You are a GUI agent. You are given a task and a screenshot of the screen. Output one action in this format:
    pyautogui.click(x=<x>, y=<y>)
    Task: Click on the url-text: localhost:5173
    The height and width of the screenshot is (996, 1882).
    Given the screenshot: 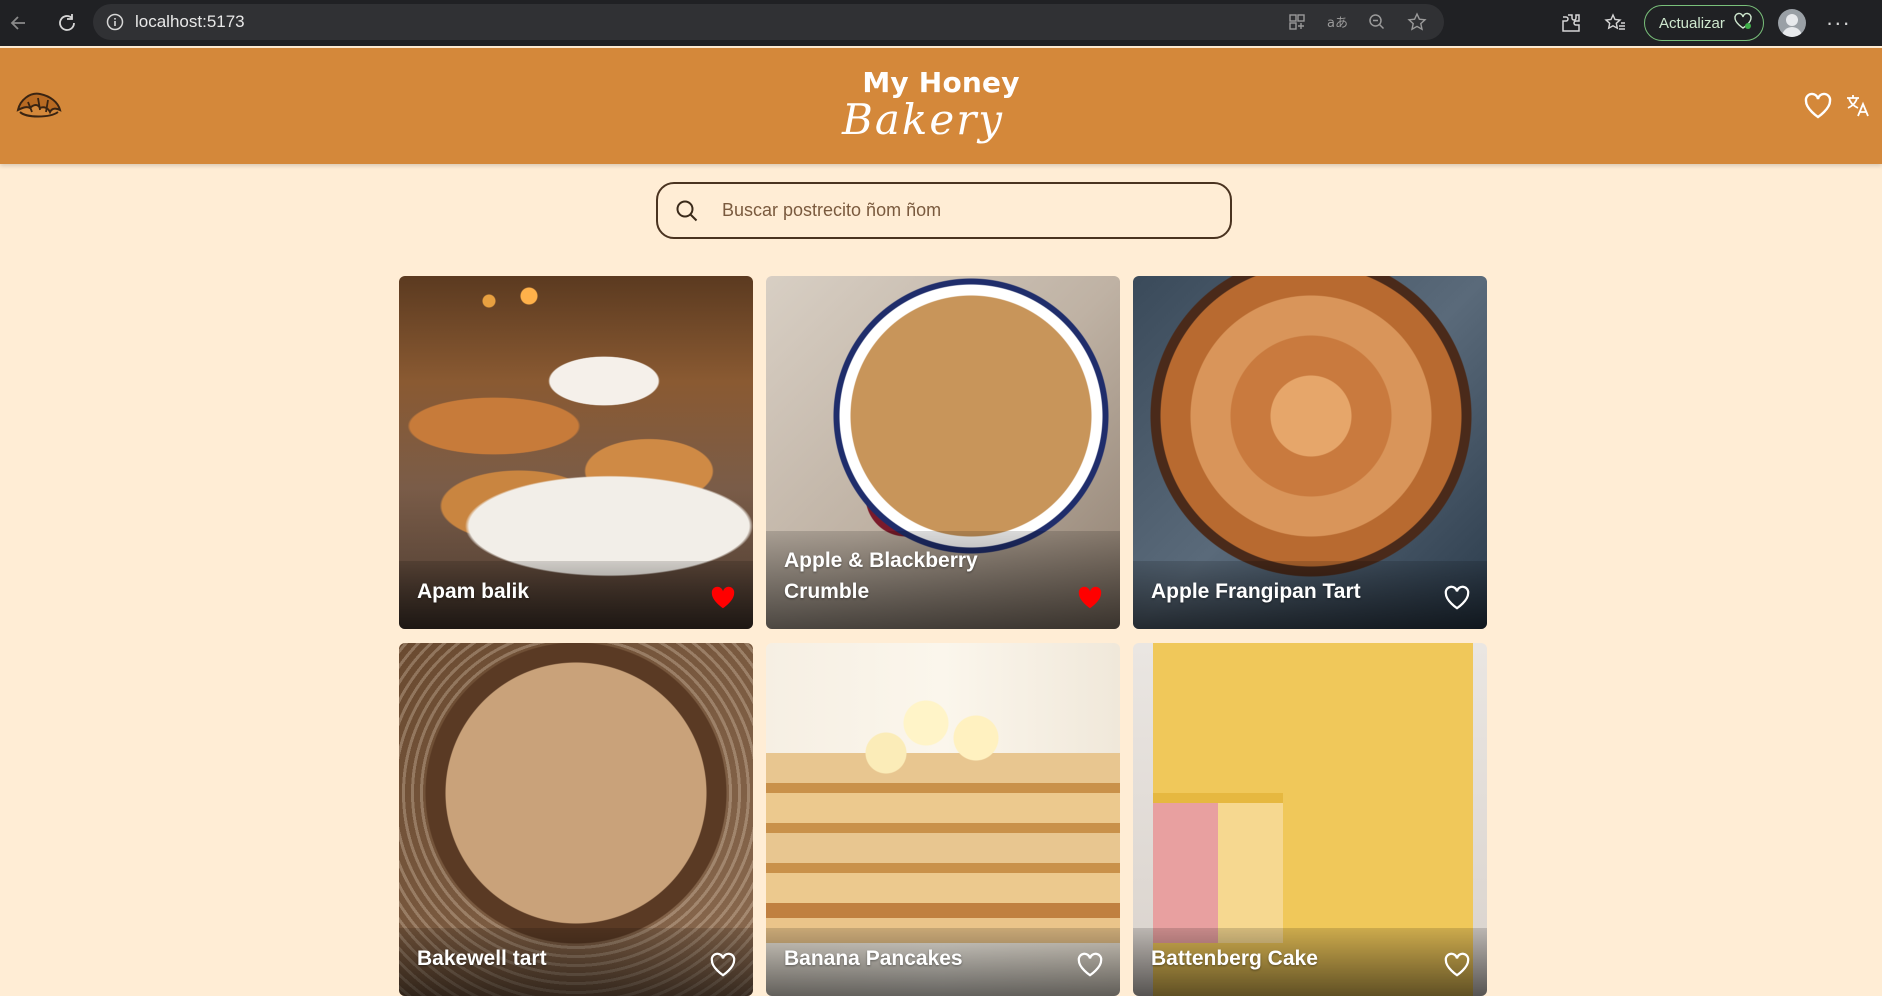 What is the action you would take?
    pyautogui.click(x=190, y=21)
    